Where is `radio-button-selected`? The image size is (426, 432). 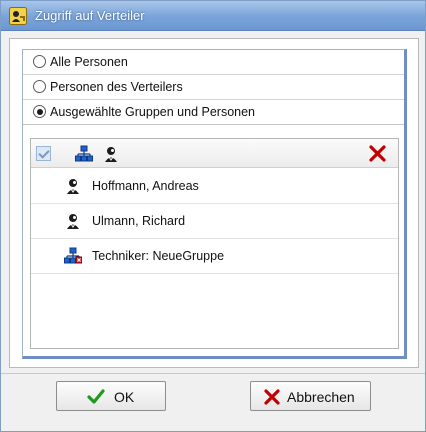
radio-button-selected is located at coordinates (39, 111).